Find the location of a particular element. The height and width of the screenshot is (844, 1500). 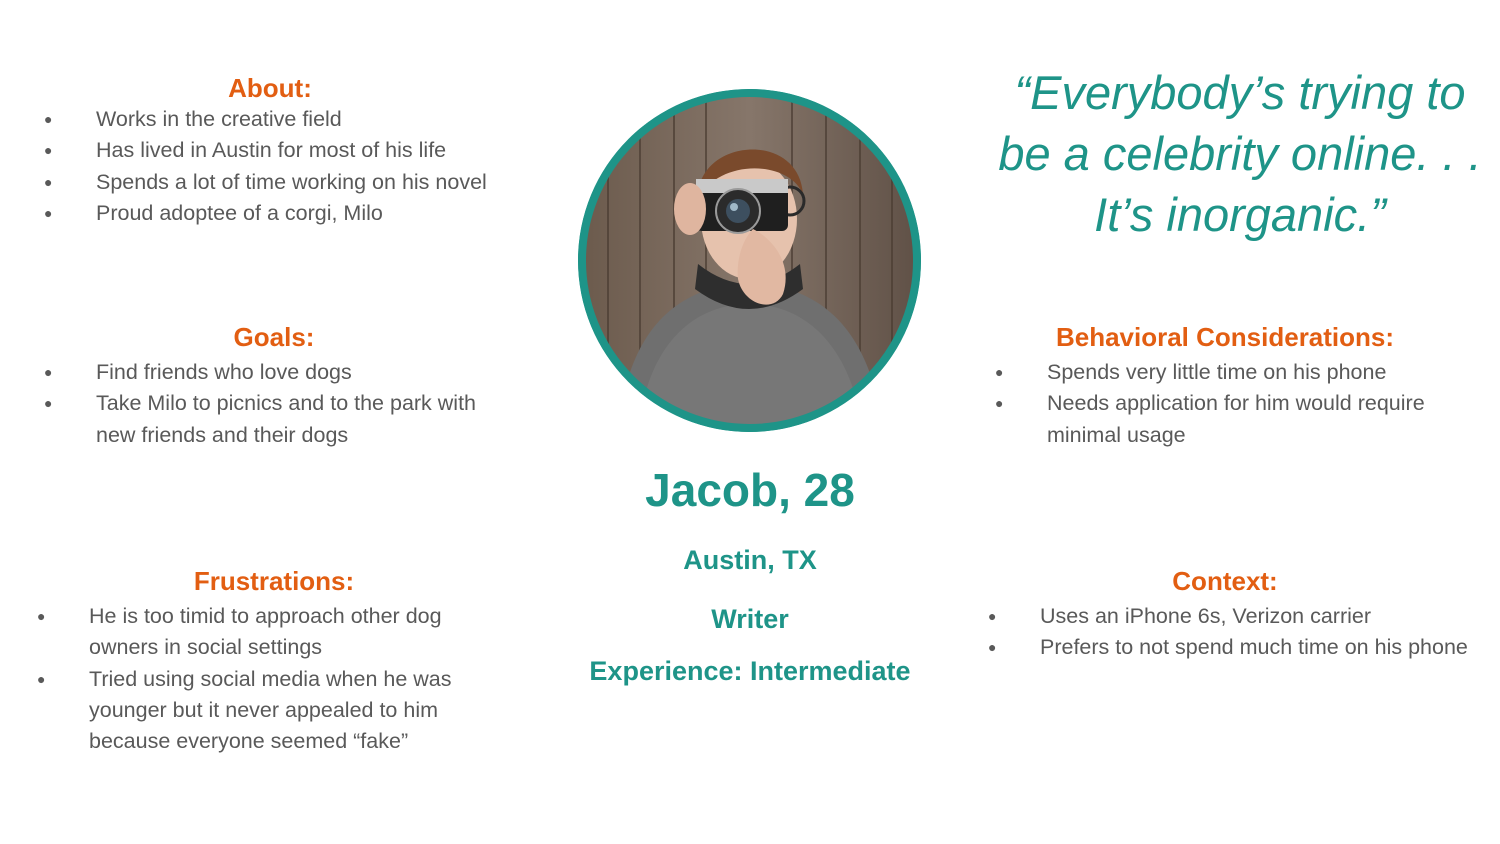

list-item: ● Uses an iPhone 6s, Verizon carrier is located at coordinates (1238, 616).